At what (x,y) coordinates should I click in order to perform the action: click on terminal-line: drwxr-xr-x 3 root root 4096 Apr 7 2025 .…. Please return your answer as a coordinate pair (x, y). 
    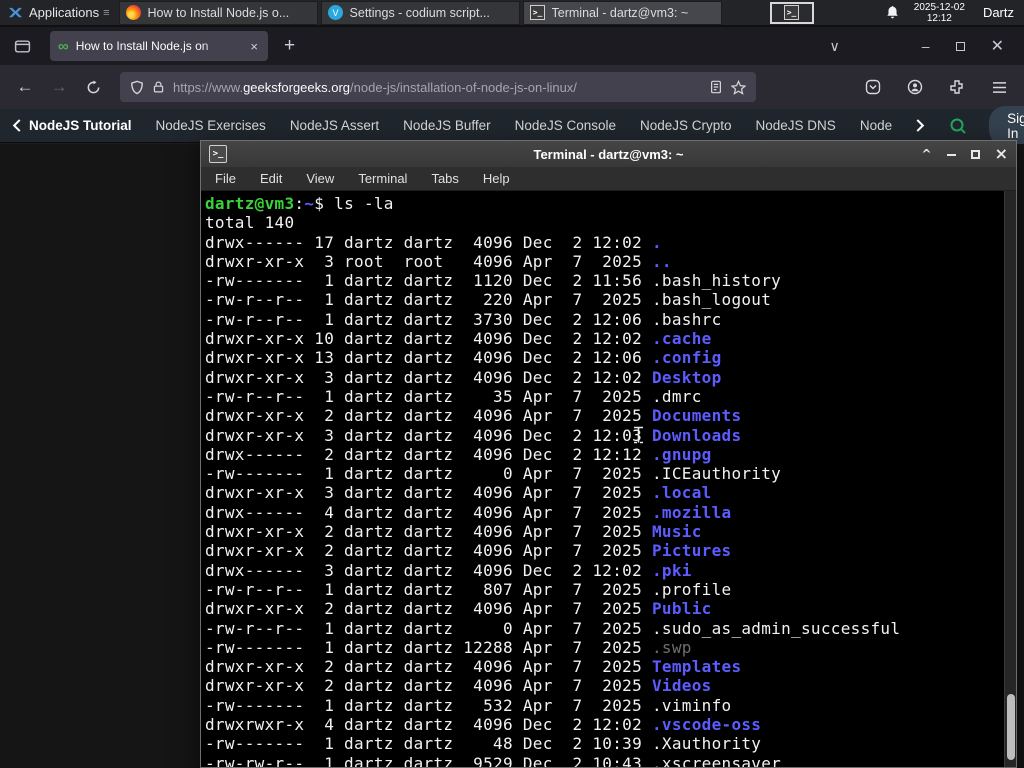
    Looking at the image, I should click on (438, 261).